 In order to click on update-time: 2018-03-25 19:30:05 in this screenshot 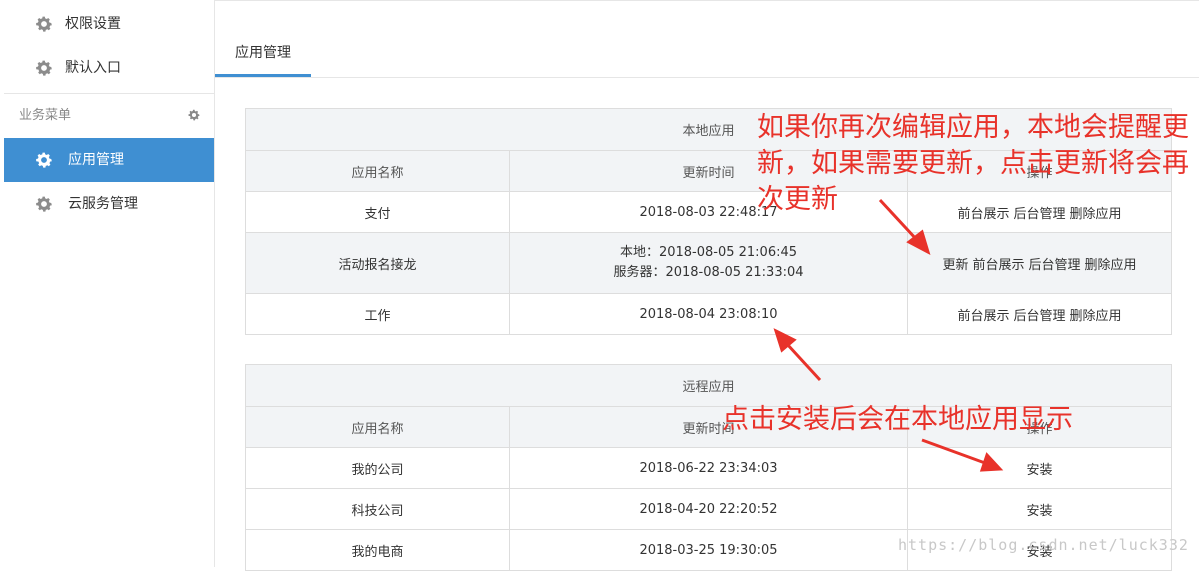, I will do `click(709, 550)`.